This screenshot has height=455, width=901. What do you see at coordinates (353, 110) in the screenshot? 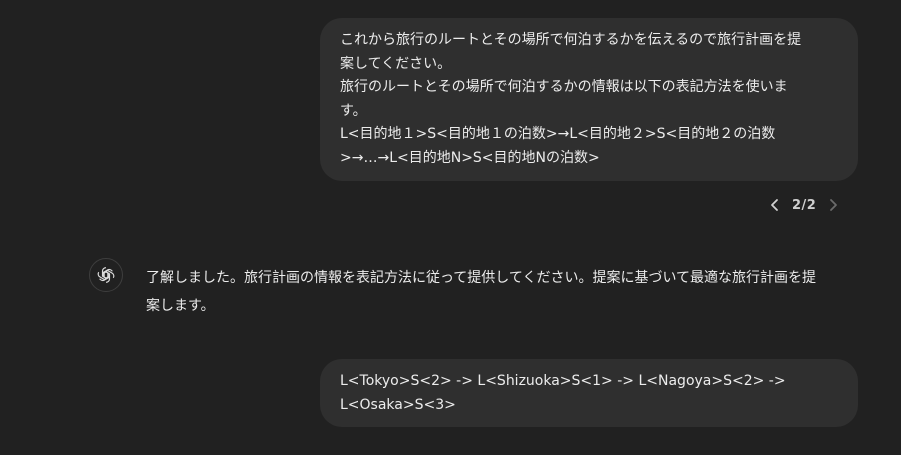
I see `user-message-line: す。` at bounding box center [353, 110].